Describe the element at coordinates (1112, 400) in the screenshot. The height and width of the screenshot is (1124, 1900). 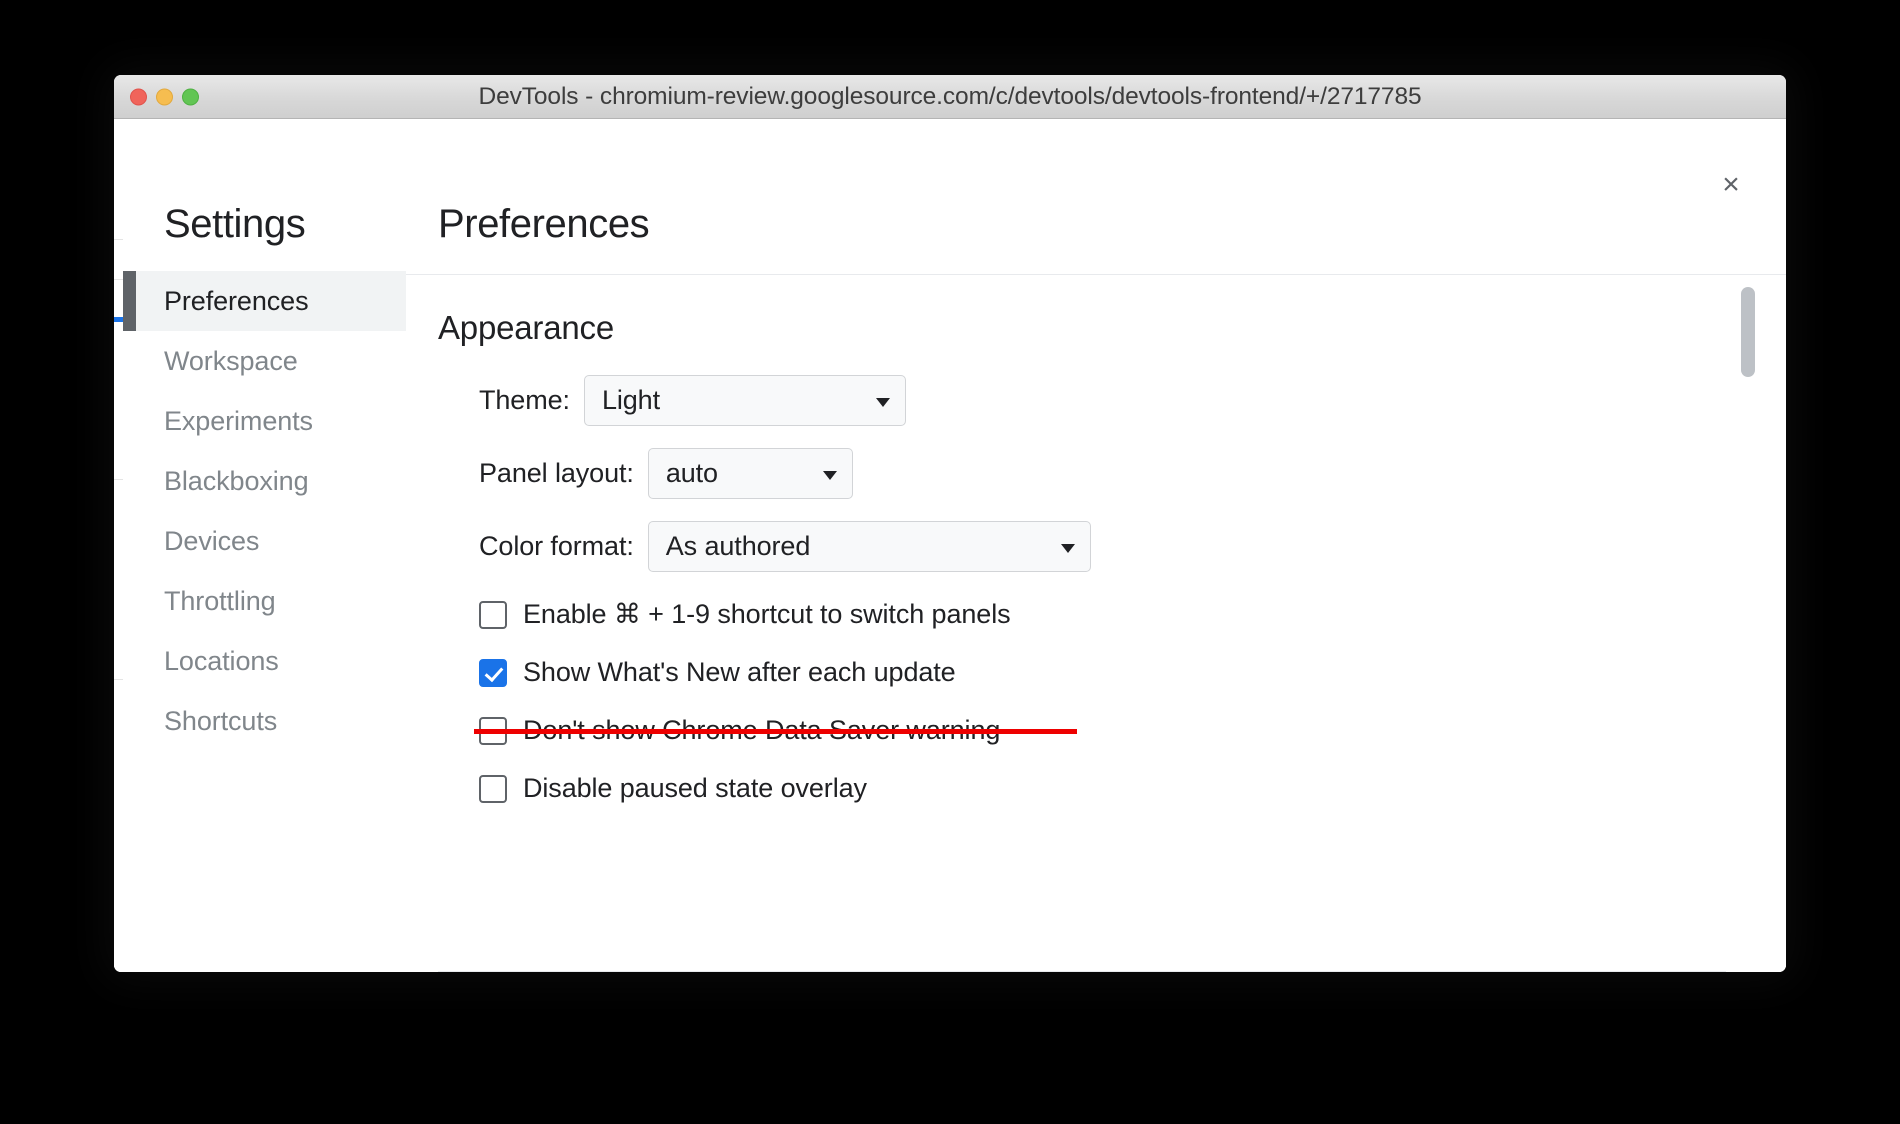
I see `field-row-theme: Theme: Light` at that location.